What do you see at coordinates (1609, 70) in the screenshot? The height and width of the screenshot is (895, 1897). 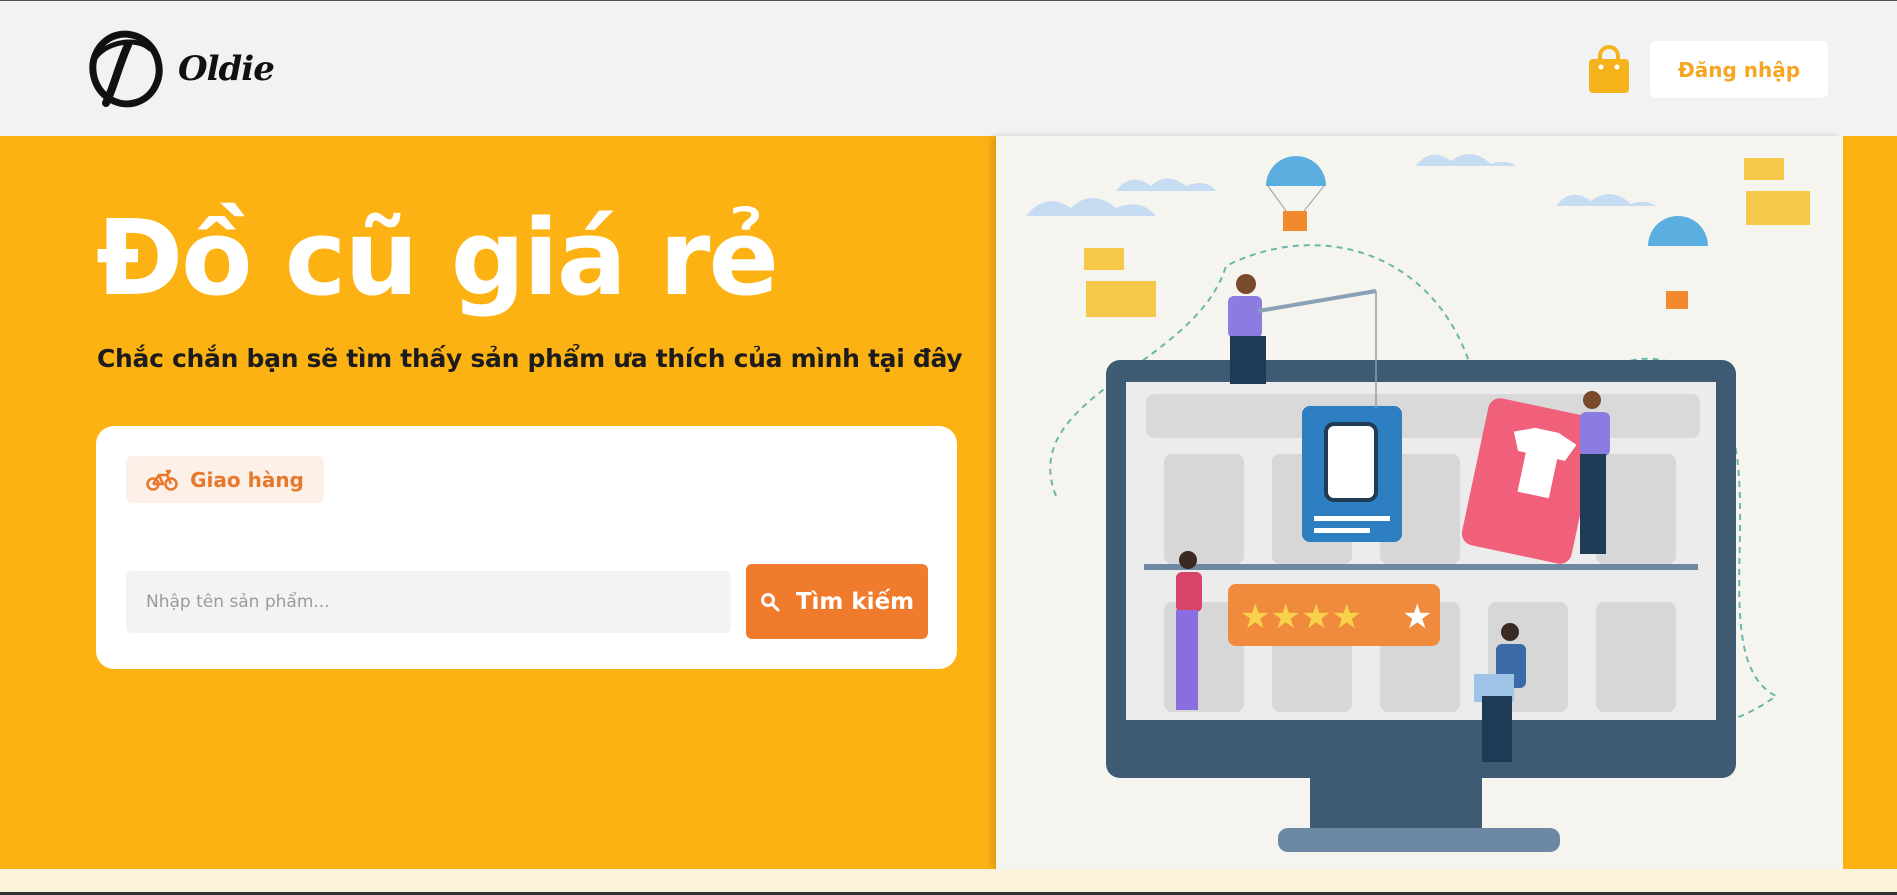 I see `shopping-bag-icon` at bounding box center [1609, 70].